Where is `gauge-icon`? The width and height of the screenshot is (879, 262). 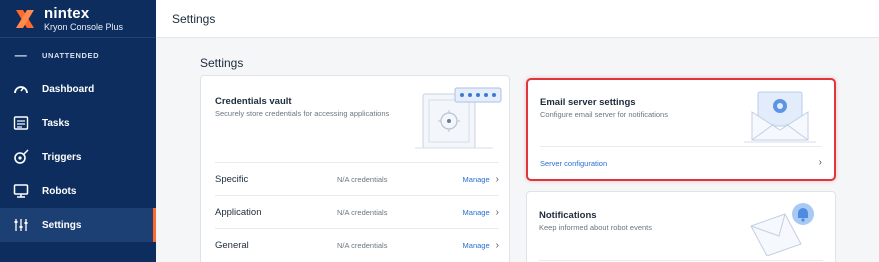
gauge-icon is located at coordinates (21, 89).